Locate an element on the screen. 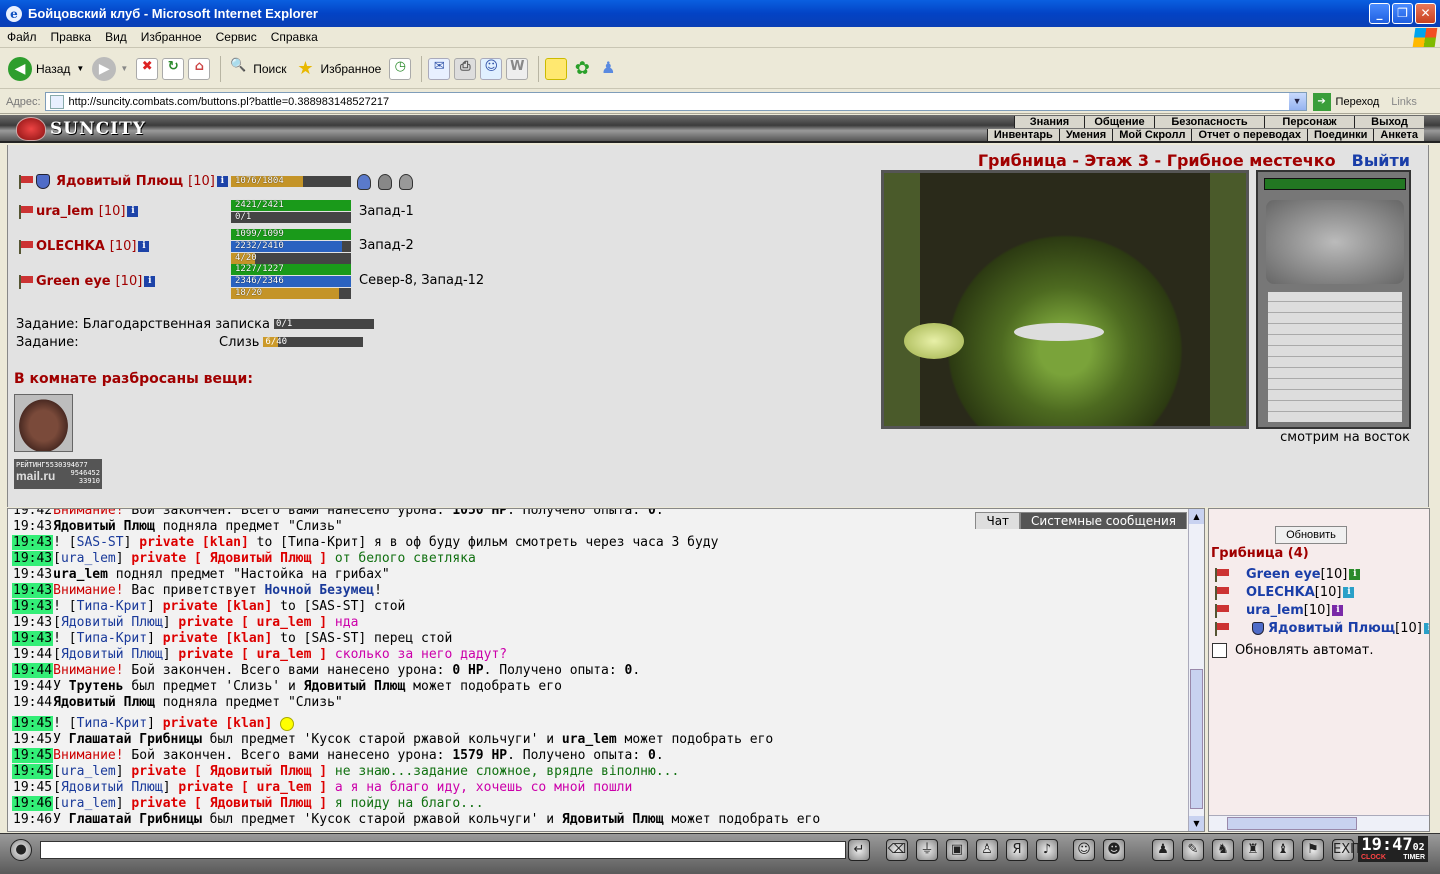 The height and width of the screenshot is (874, 1440). chat-nickname: ura_lem is located at coordinates (88, 803).